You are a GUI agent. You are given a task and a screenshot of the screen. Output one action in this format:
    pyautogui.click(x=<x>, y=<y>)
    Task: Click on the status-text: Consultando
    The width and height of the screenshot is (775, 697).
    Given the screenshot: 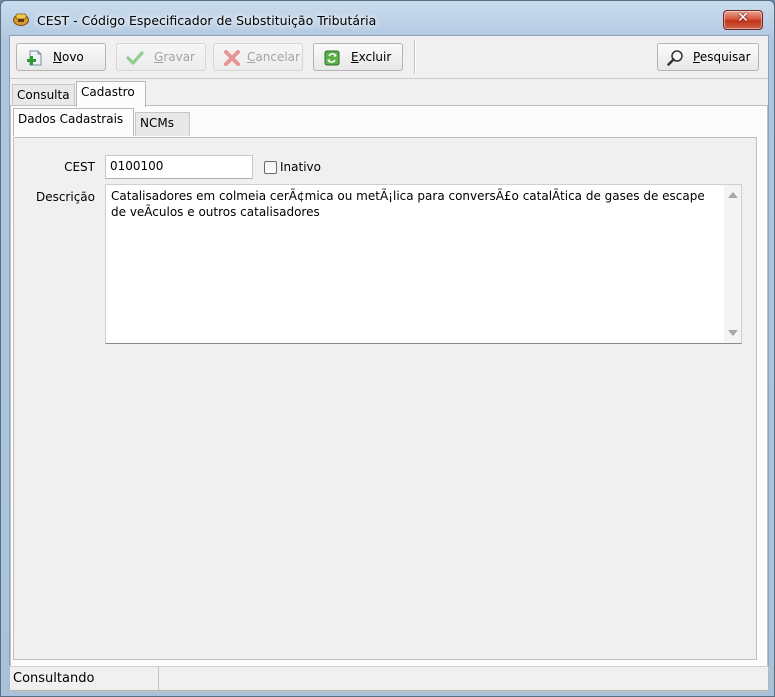 What is the action you would take?
    pyautogui.click(x=54, y=678)
    